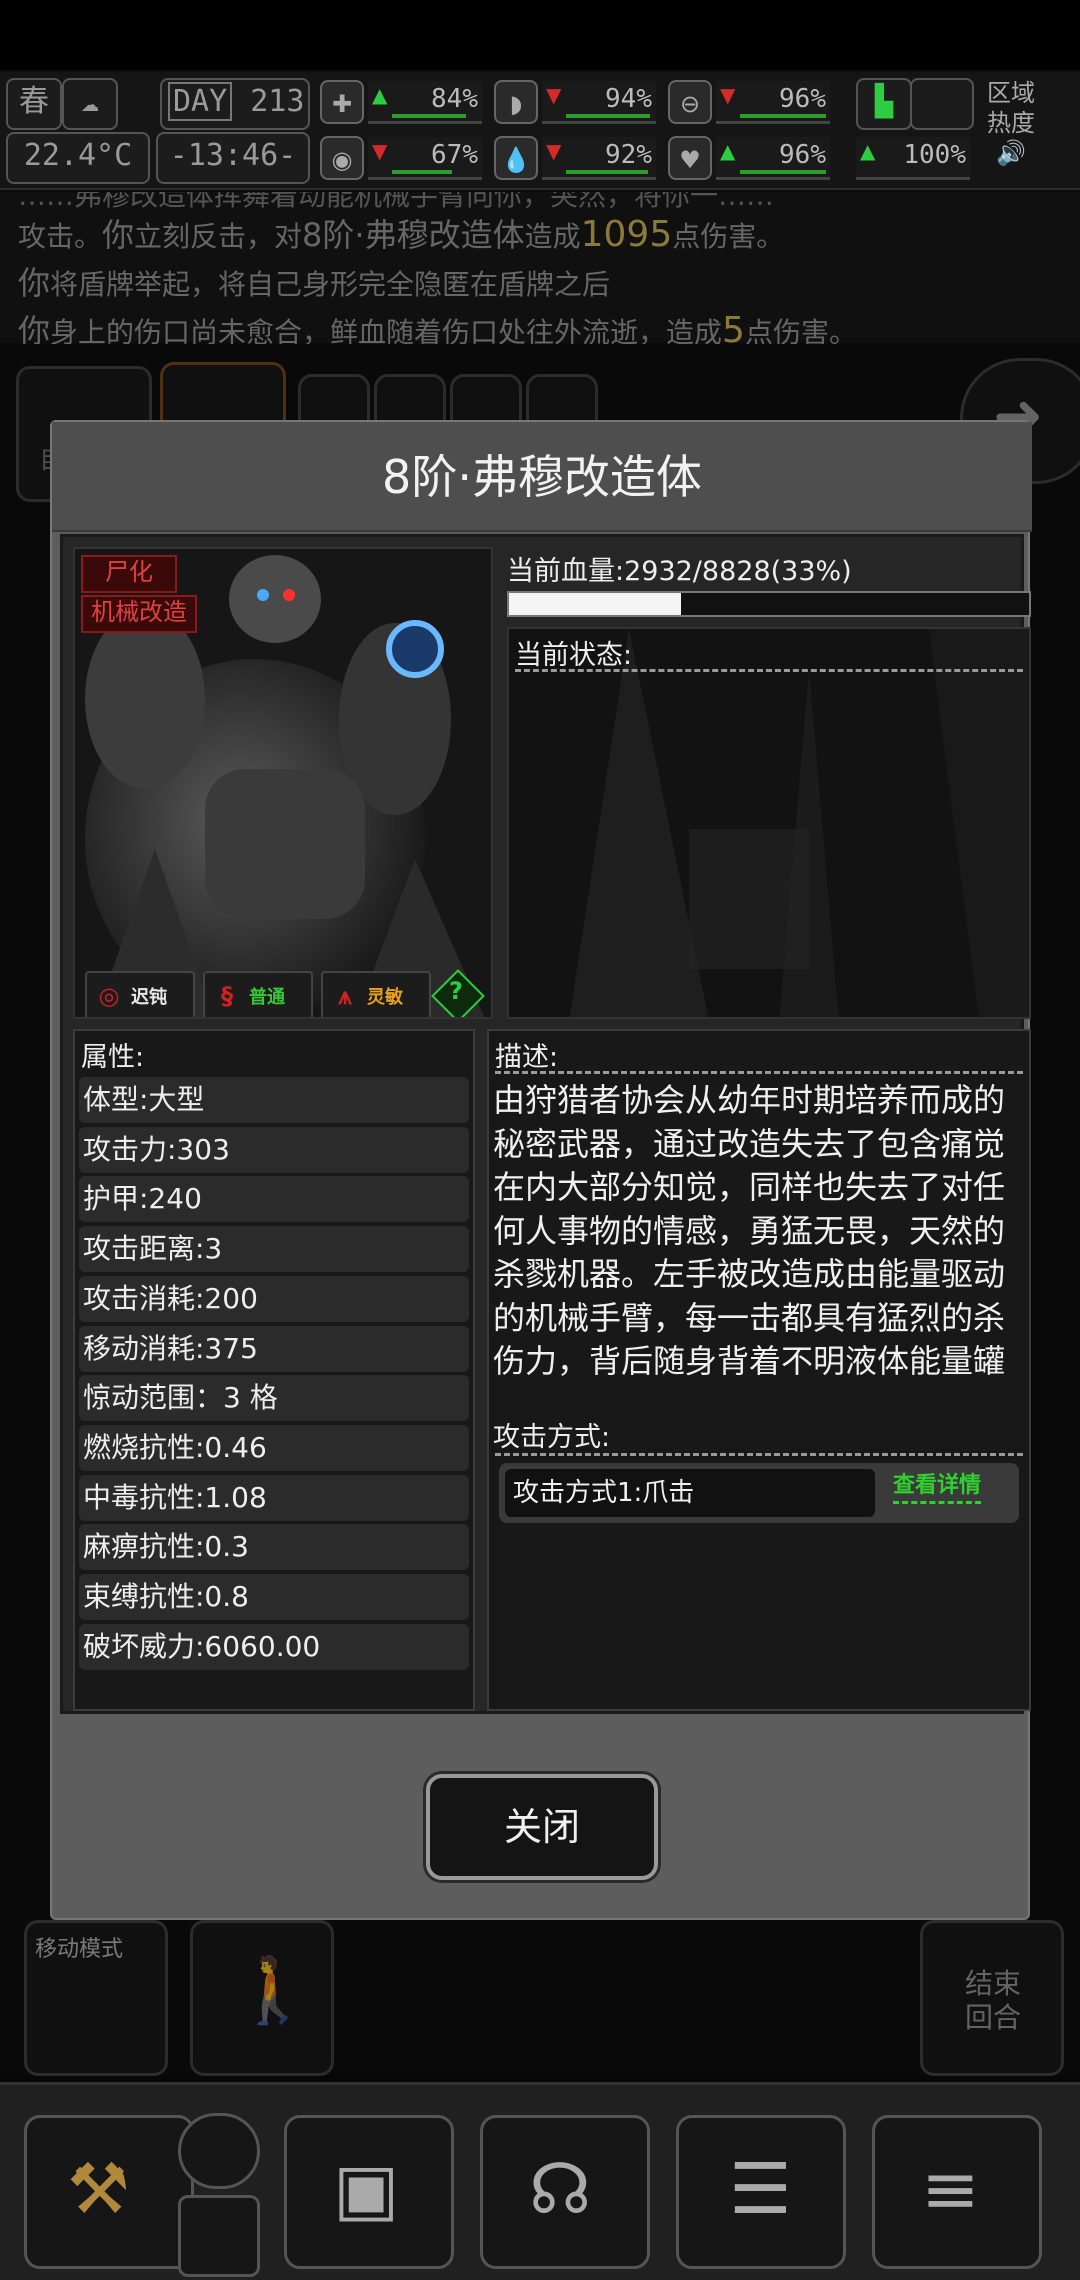 This screenshot has height=2280, width=1080. I want to click on sense-smell-label: 灵敏, so click(385, 997).